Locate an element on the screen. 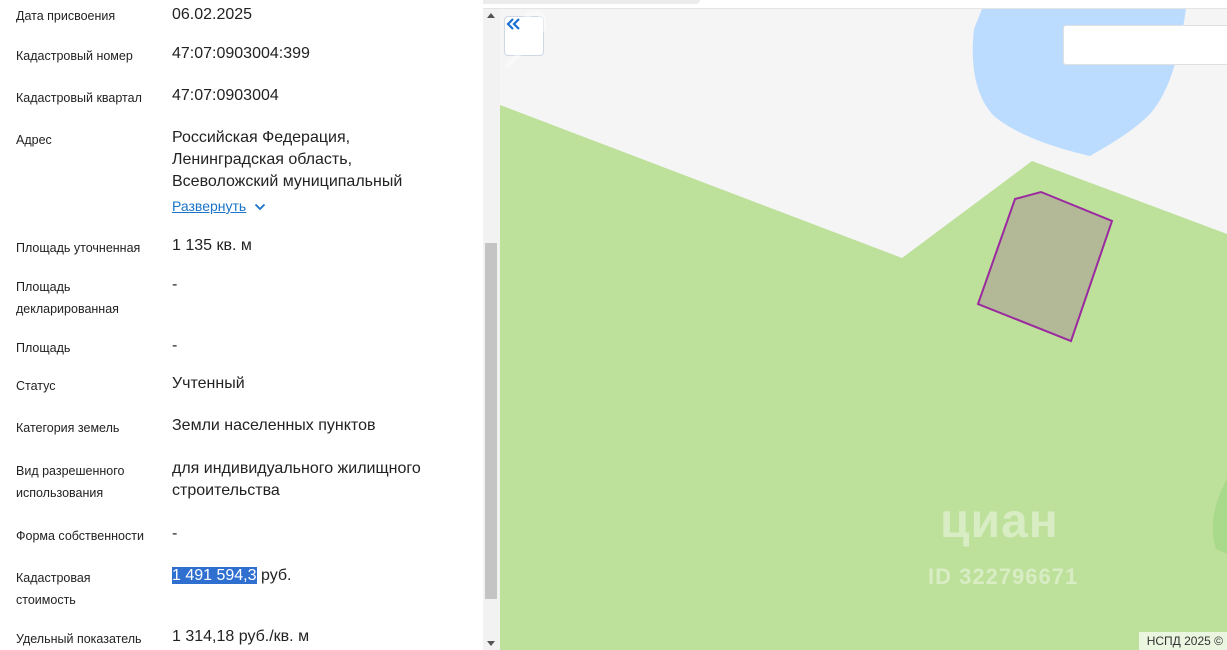 Image resolution: width=1227 pixels, height=650 pixels. value-status: Учтенный is located at coordinates (208, 383).